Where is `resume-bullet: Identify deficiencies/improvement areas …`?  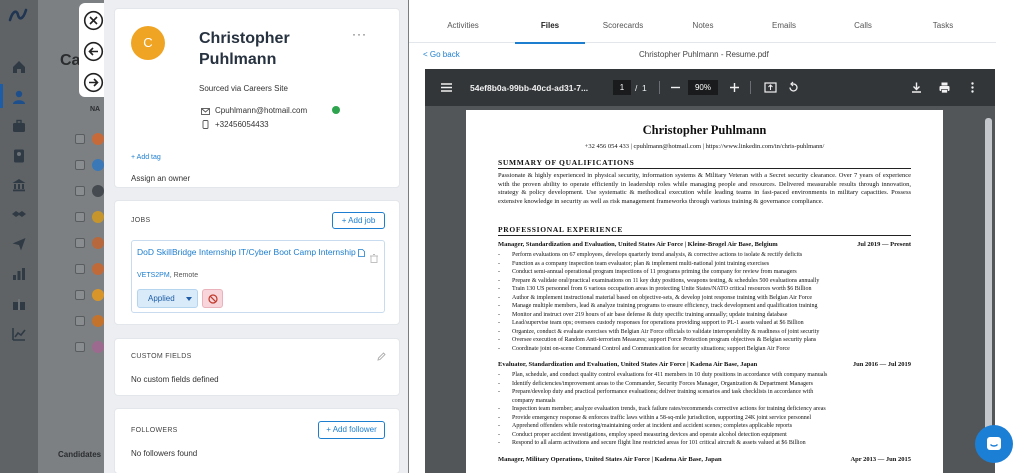 resume-bullet: Identify deficiencies/improvement areas … is located at coordinates (662, 383).